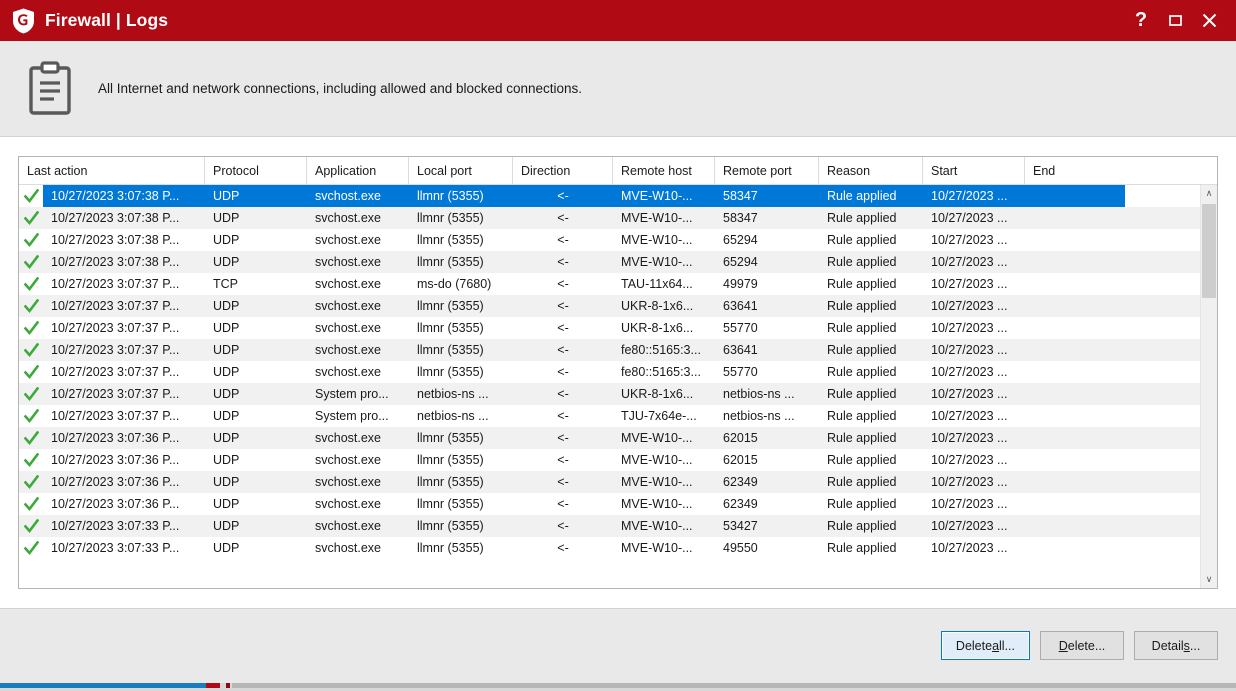 This screenshot has height=691, width=1236. I want to click on taskbar-empty-segment, so click(734, 685).